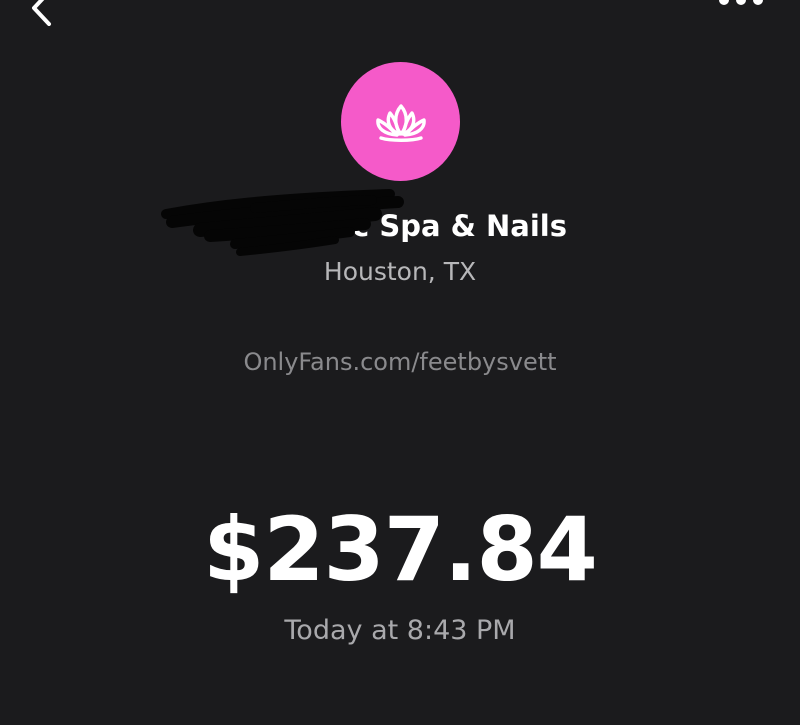  What do you see at coordinates (741, 2) in the screenshot?
I see `more-horizontal-icon` at bounding box center [741, 2].